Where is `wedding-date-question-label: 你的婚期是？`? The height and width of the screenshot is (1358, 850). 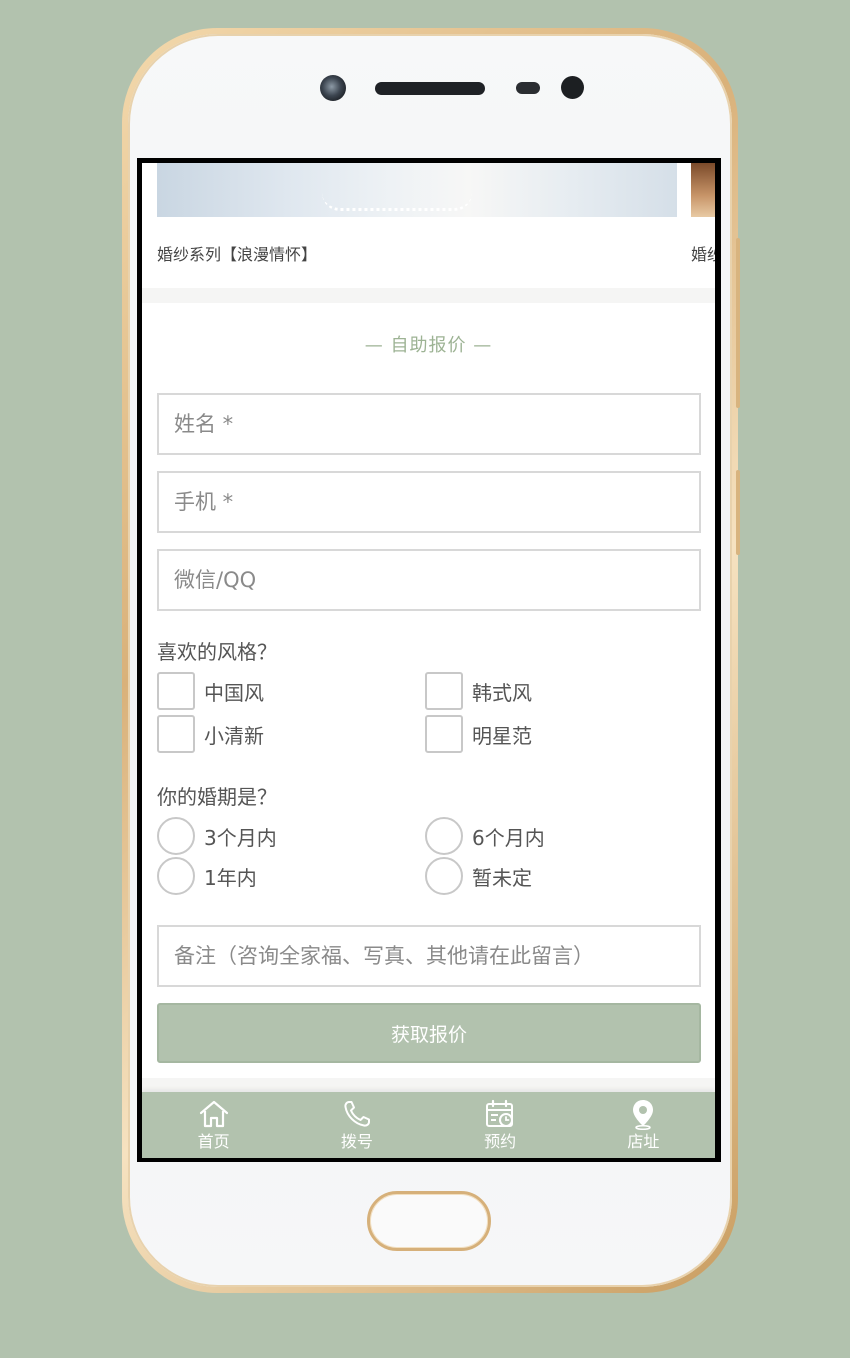
wedding-date-question-label: 你的婚期是？ is located at coordinates (217, 797).